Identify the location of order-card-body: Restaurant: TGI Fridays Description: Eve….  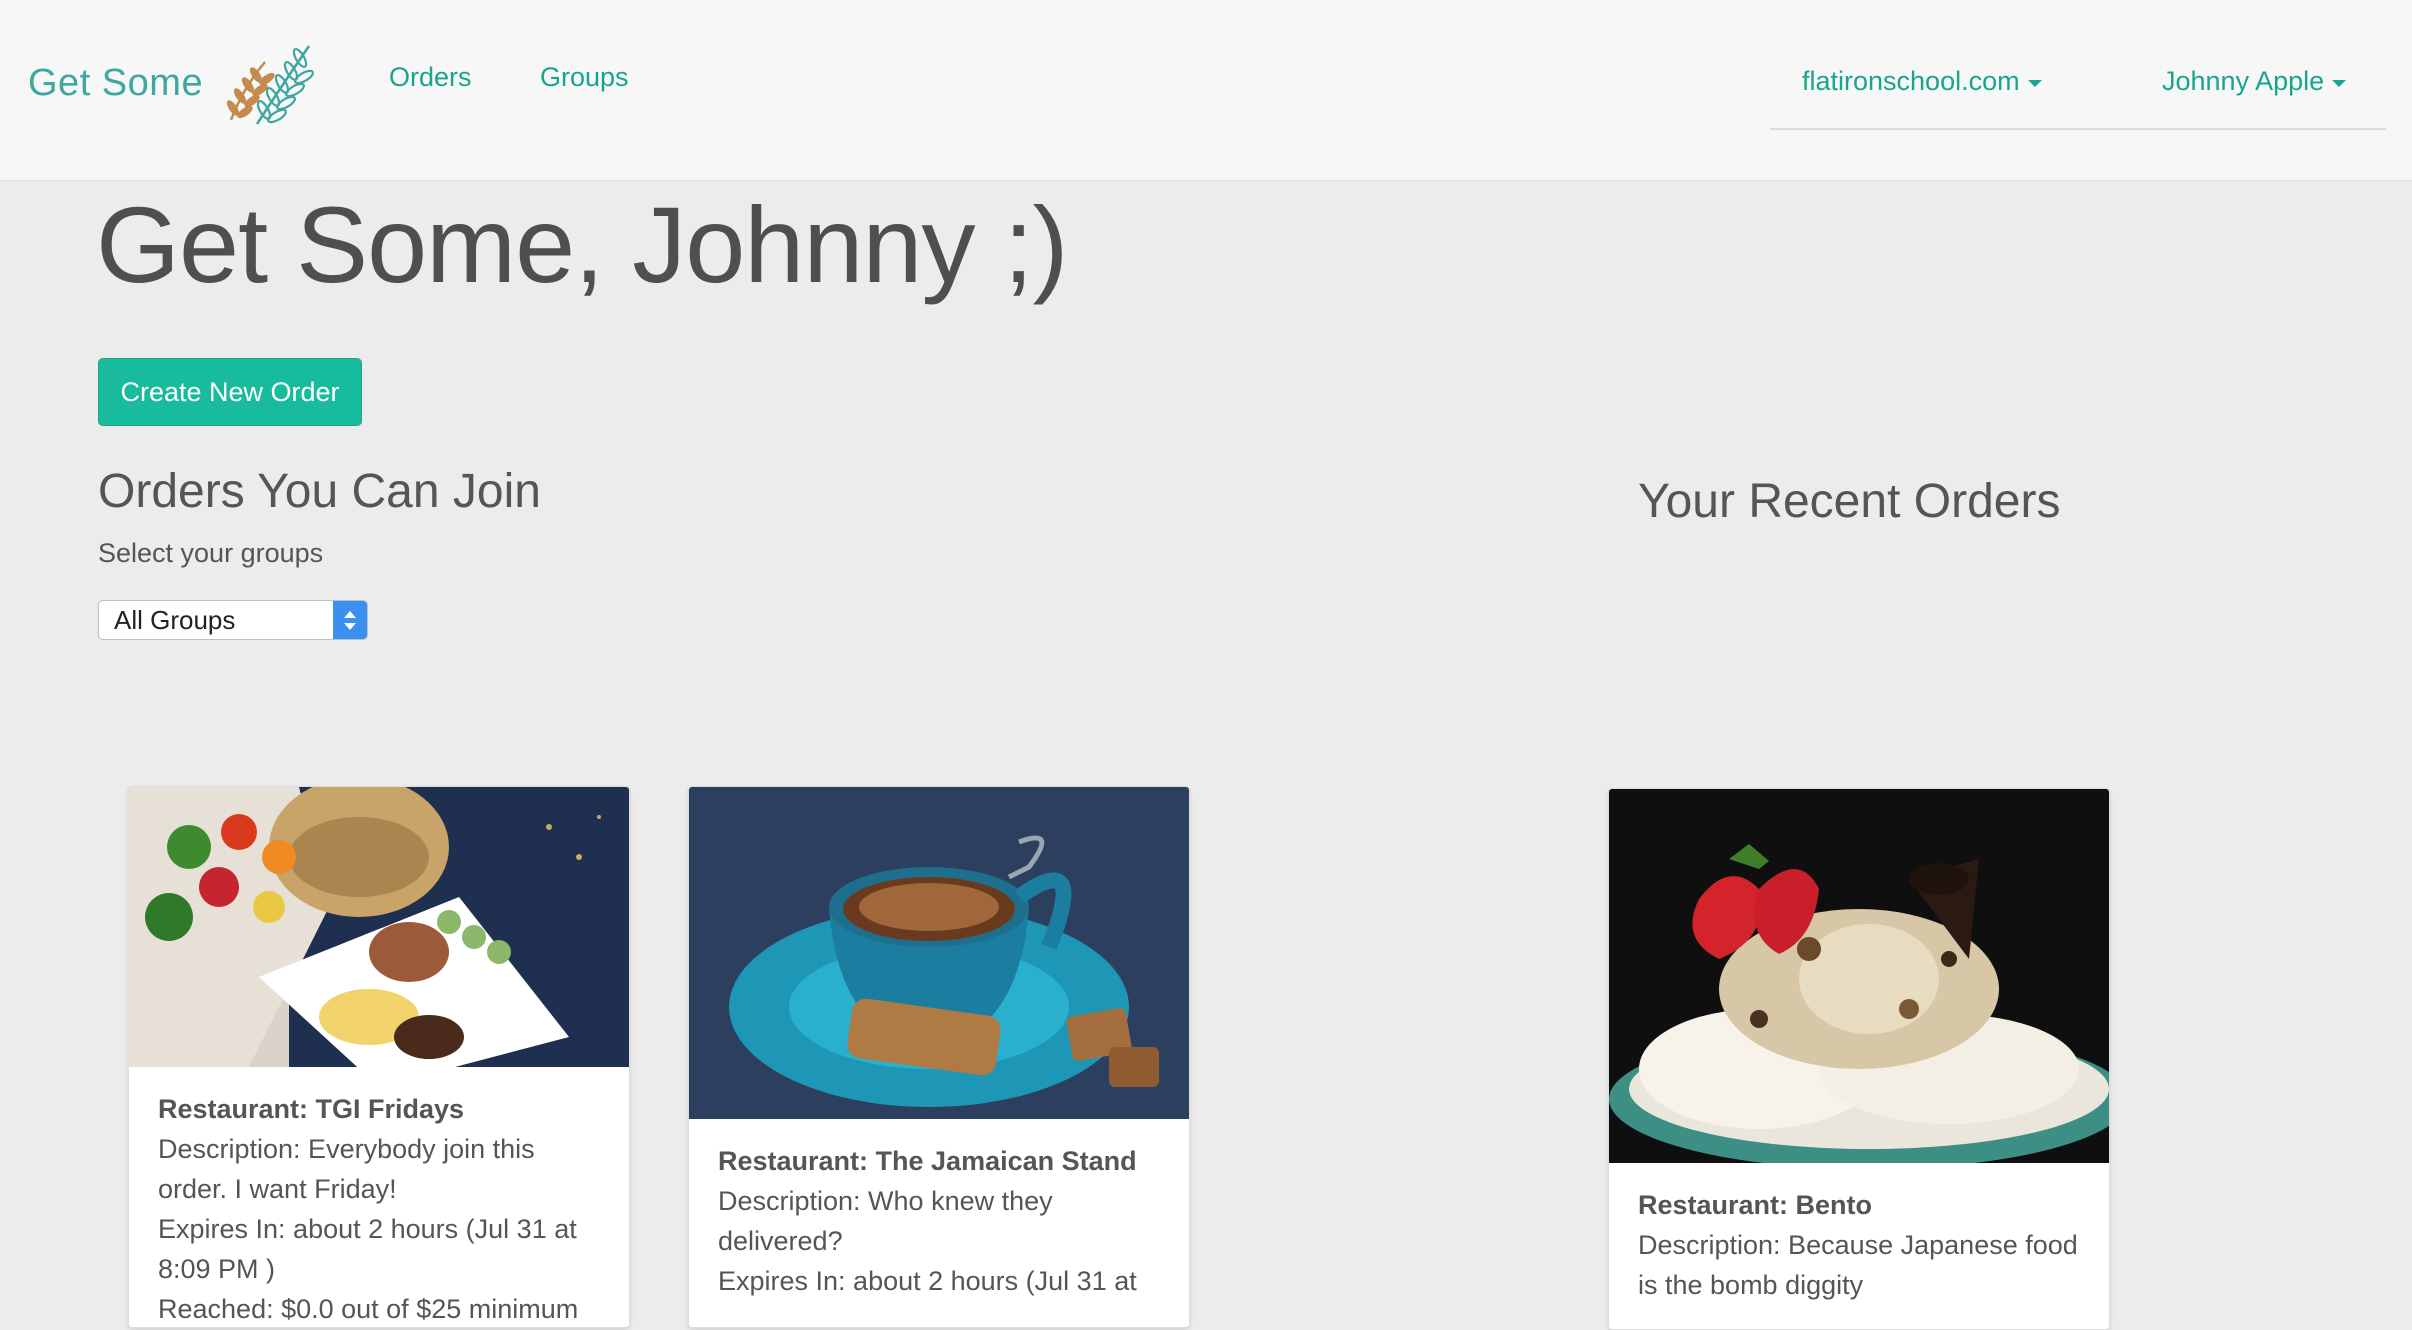
(379, 1197).